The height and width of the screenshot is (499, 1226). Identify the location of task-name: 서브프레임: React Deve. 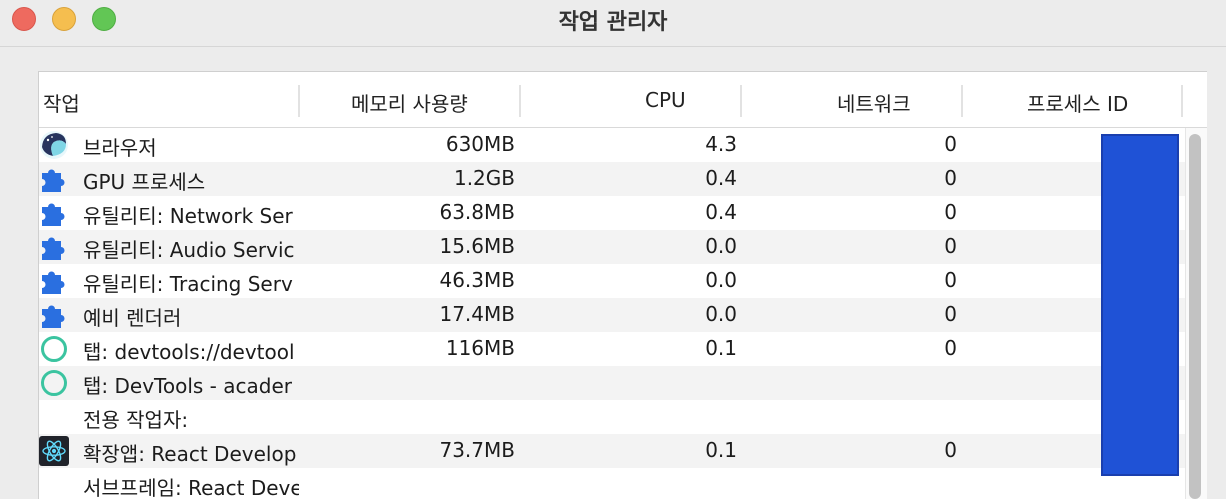
(191, 487).